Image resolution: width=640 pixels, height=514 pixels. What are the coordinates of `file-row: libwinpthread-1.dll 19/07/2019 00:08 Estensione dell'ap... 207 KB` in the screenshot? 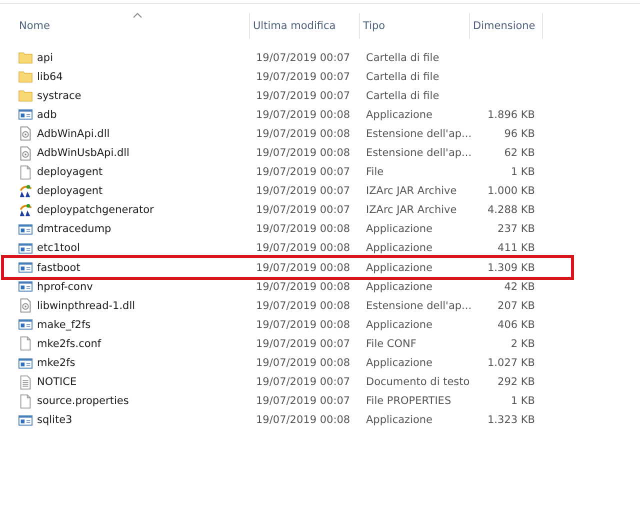 It's located at (328, 306).